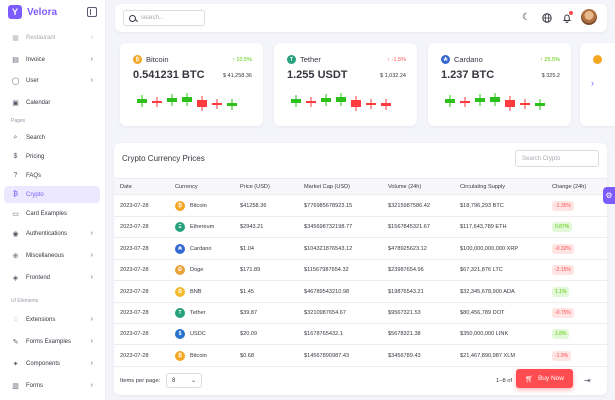  Describe the element at coordinates (250, 270) in the screenshot. I see `cell-price: $171.89` at that location.